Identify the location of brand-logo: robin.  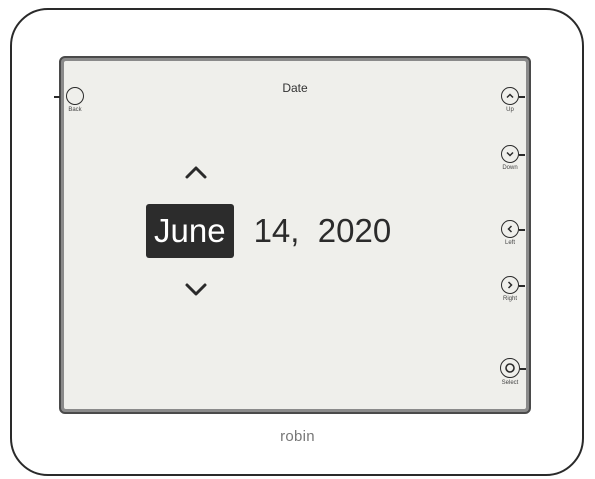
(297, 436).